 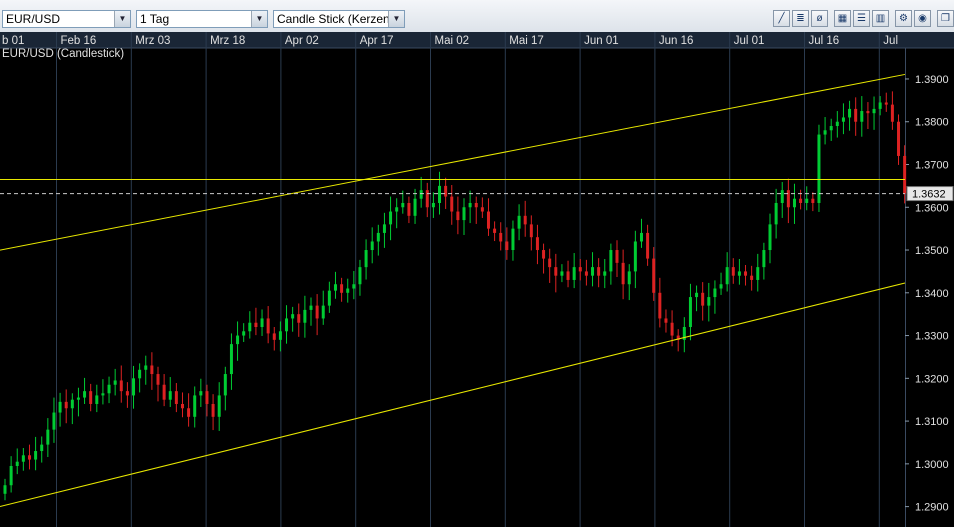 I want to click on settings-icon: ◉, so click(x=922, y=18).